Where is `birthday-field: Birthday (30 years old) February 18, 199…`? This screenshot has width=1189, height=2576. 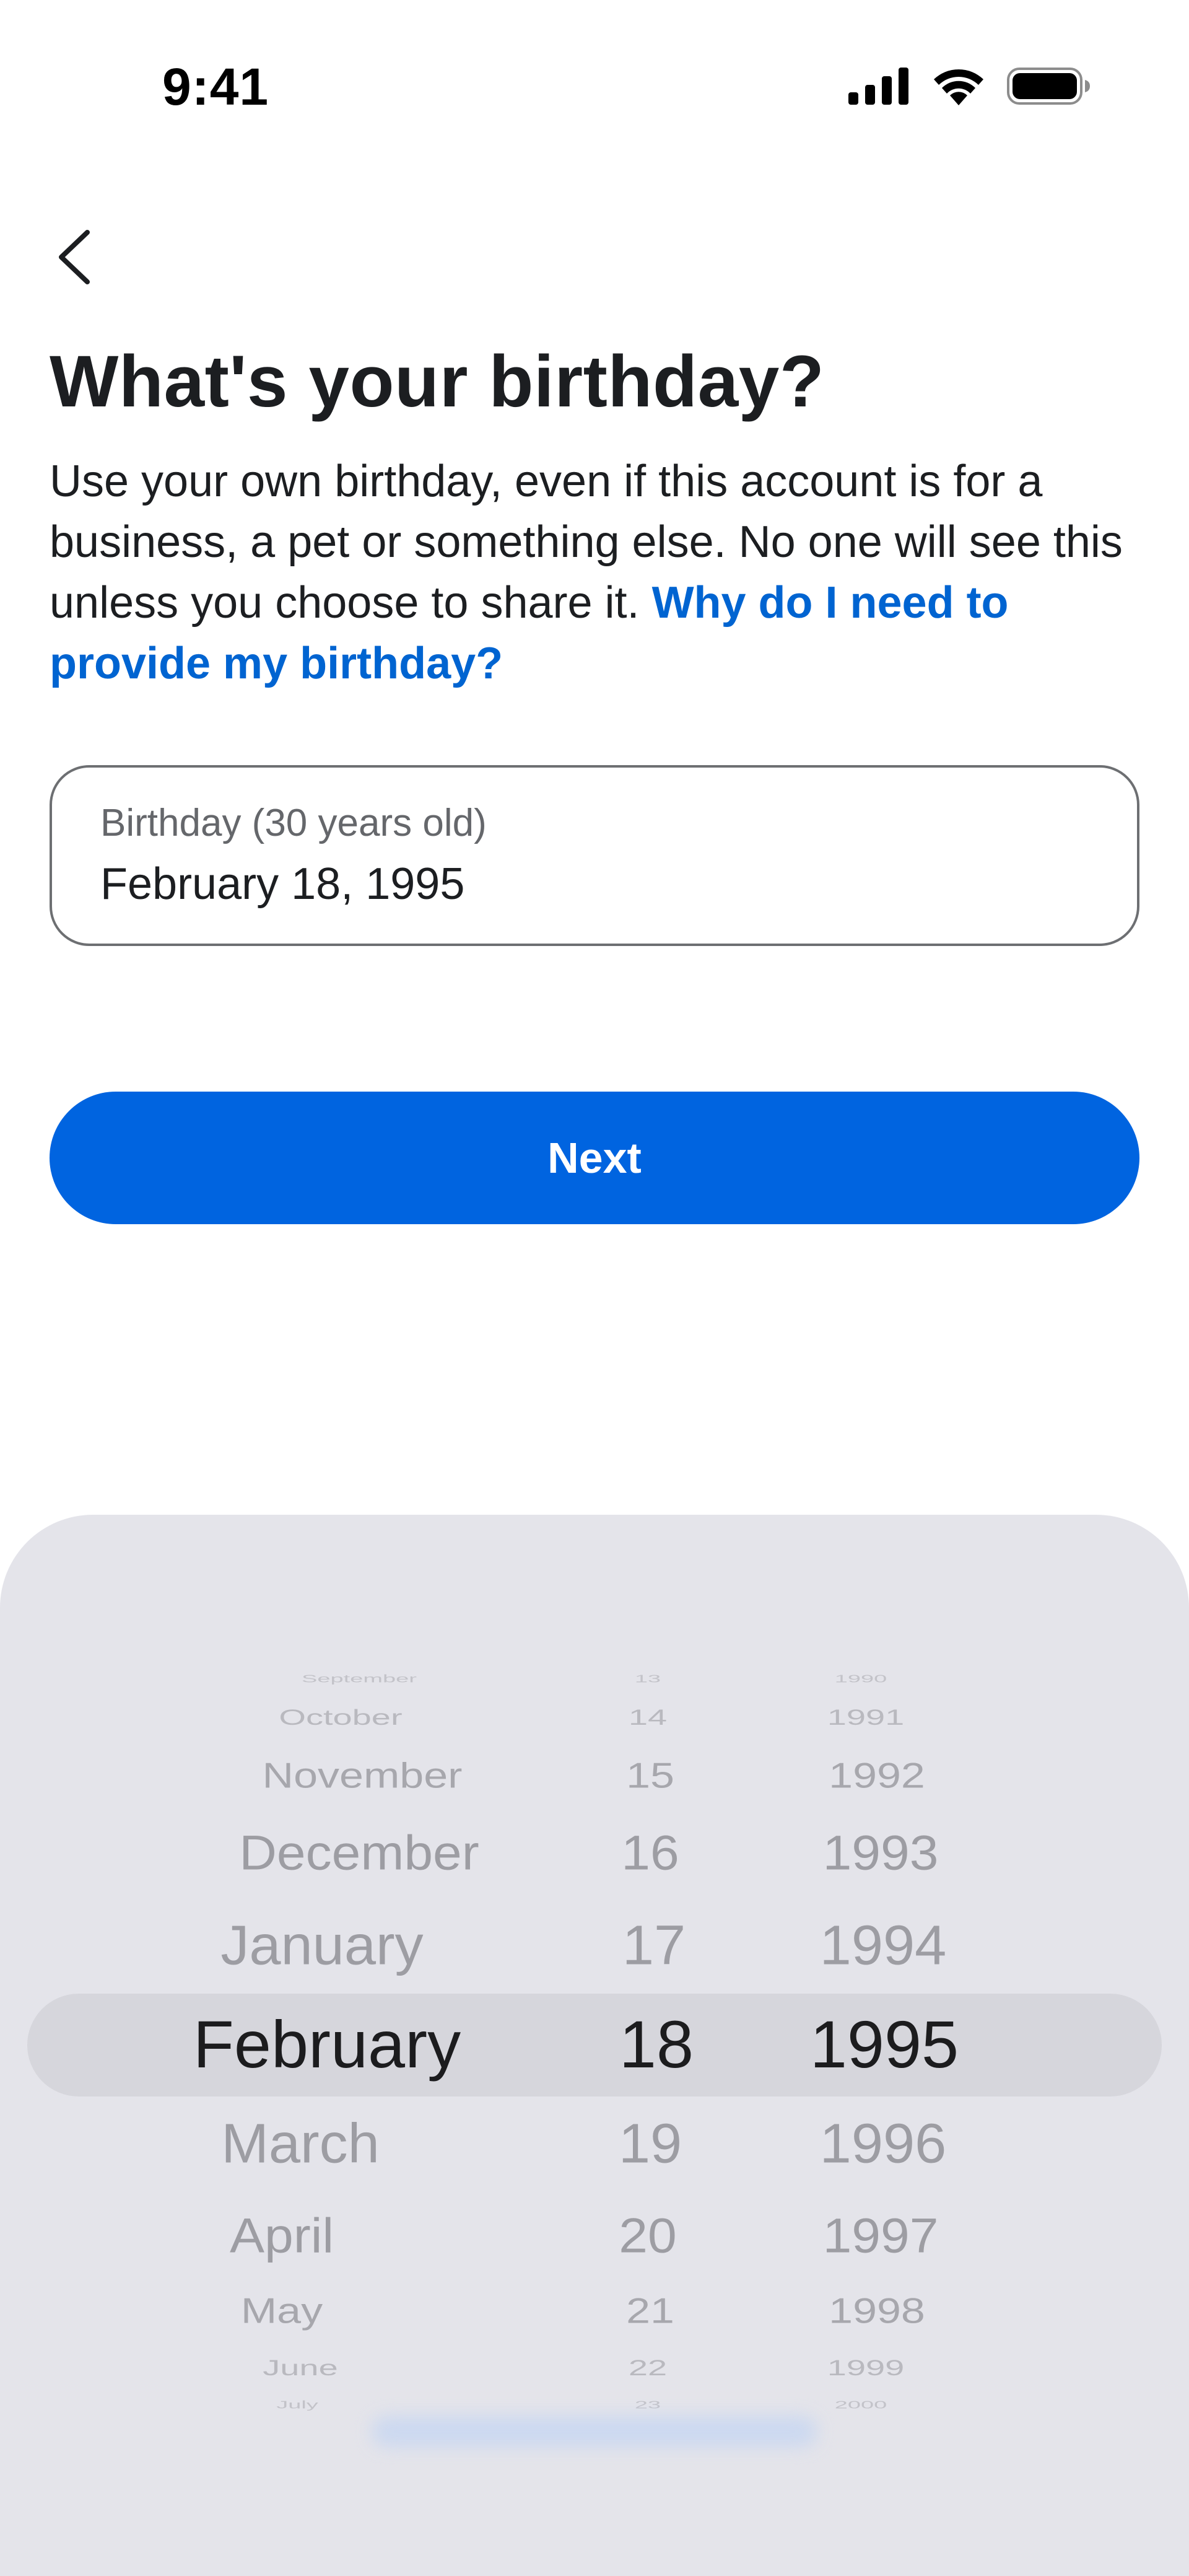
birthday-field: Birthday (30 years old) February 18, 199… is located at coordinates (594, 855).